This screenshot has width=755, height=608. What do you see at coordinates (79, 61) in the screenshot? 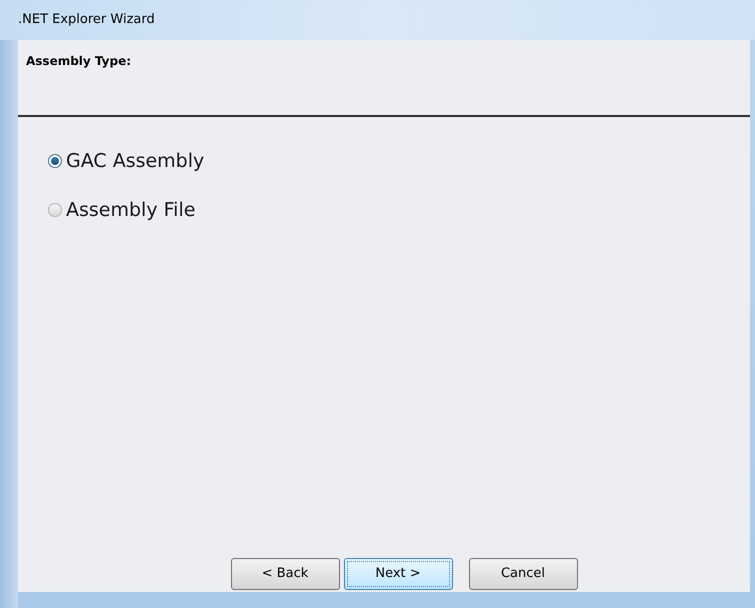
I see `page-heading: Assembly Type:` at bounding box center [79, 61].